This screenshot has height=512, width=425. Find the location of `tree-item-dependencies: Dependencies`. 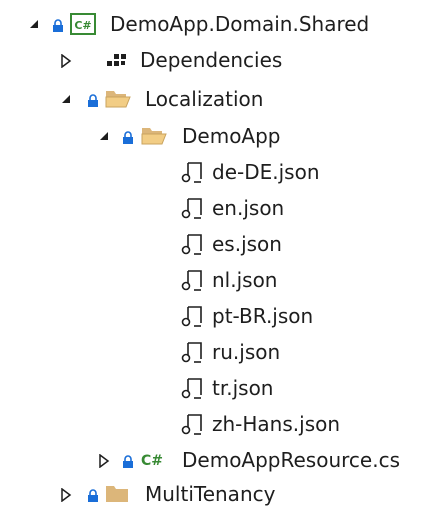

tree-item-dependencies: Dependencies is located at coordinates (212, 61).